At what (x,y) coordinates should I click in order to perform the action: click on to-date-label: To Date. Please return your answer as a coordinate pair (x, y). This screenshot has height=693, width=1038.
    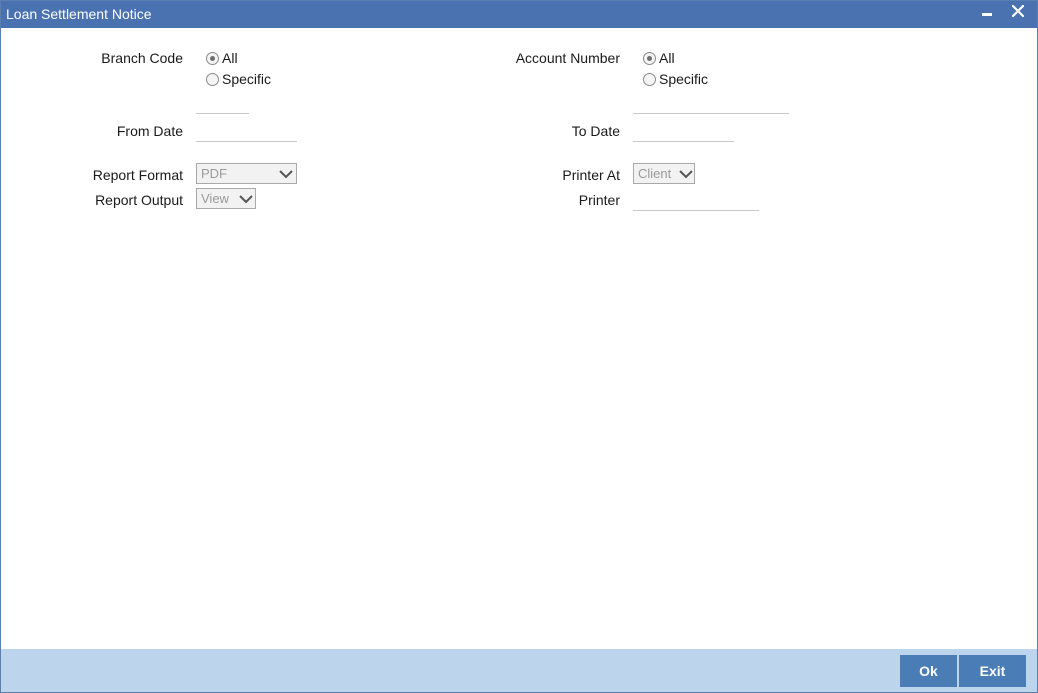
    Looking at the image, I should click on (595, 131).